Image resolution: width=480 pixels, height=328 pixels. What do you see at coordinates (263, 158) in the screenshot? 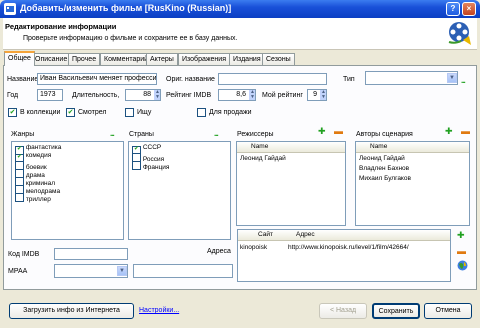
I see `director-row: Леонид Гайдай` at bounding box center [263, 158].